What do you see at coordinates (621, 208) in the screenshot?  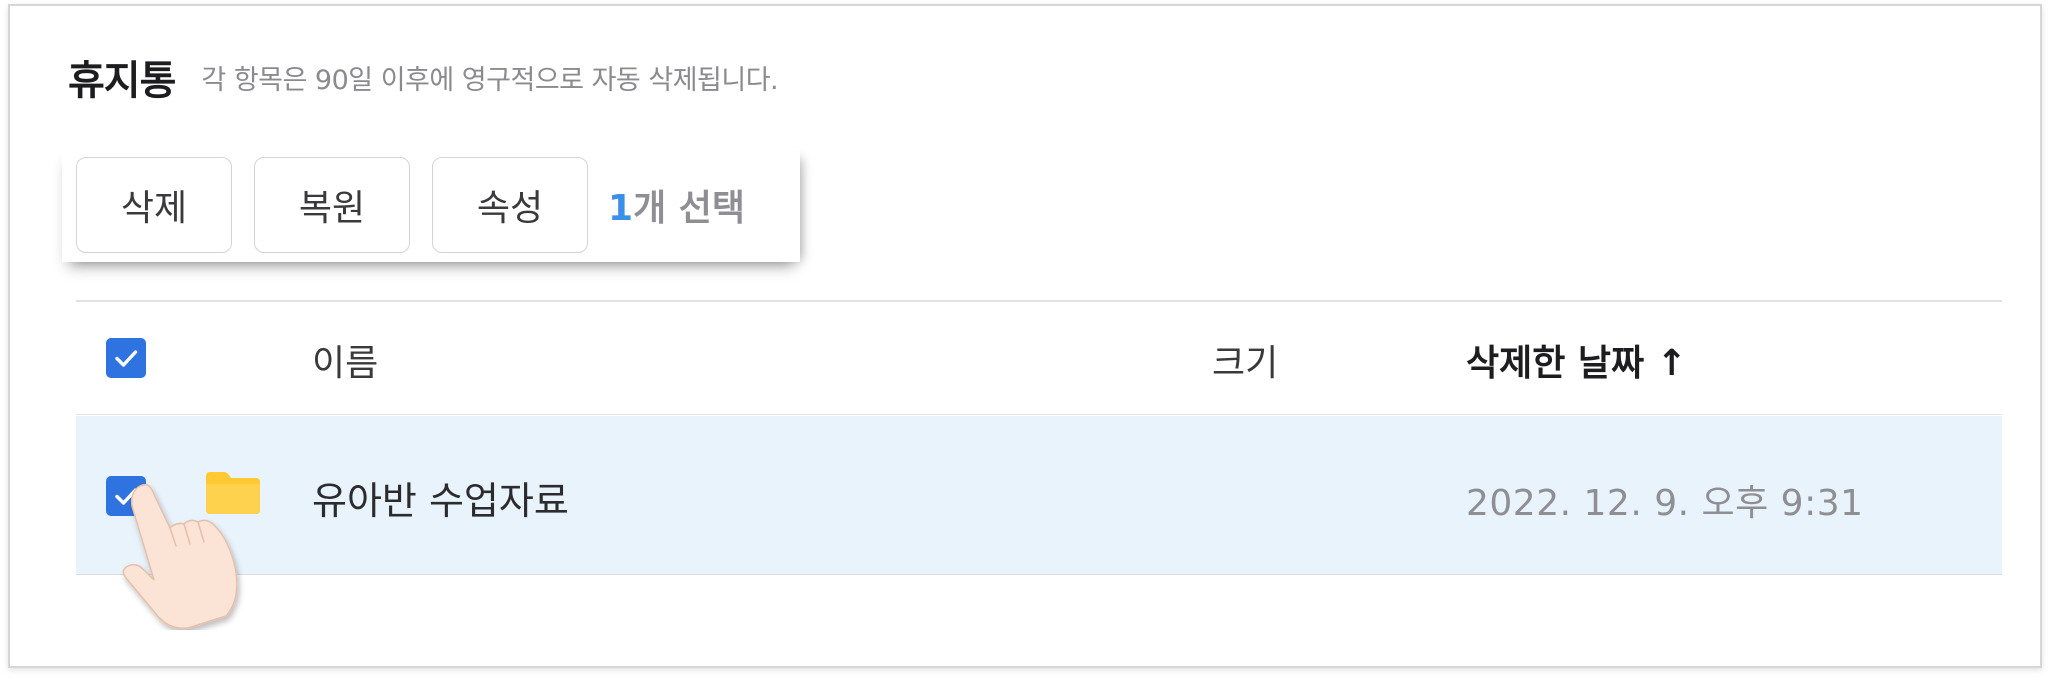 I see `selection-count-number: 1` at bounding box center [621, 208].